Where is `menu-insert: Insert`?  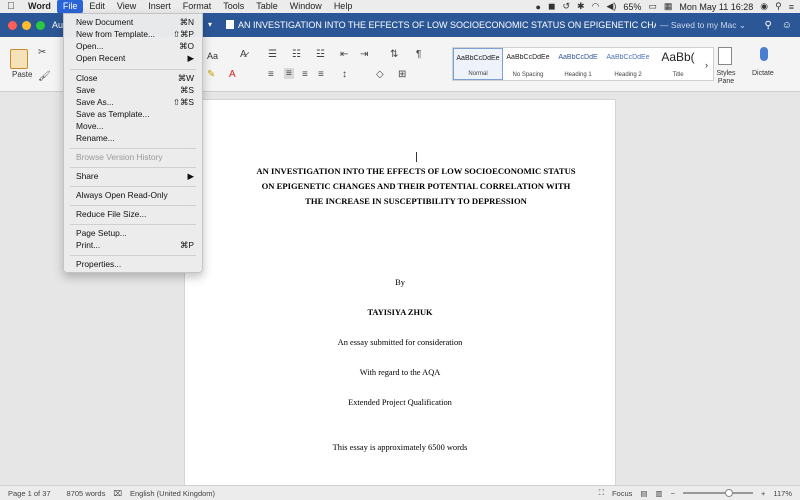
menu-insert: Insert is located at coordinates (159, 6).